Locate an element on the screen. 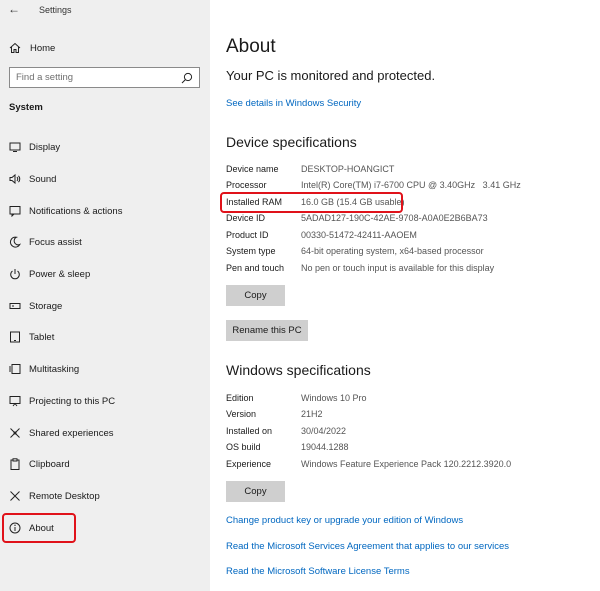 The width and height of the screenshot is (600, 591). spec-value: 00330-51472-42411-AAOEM is located at coordinates (359, 235).